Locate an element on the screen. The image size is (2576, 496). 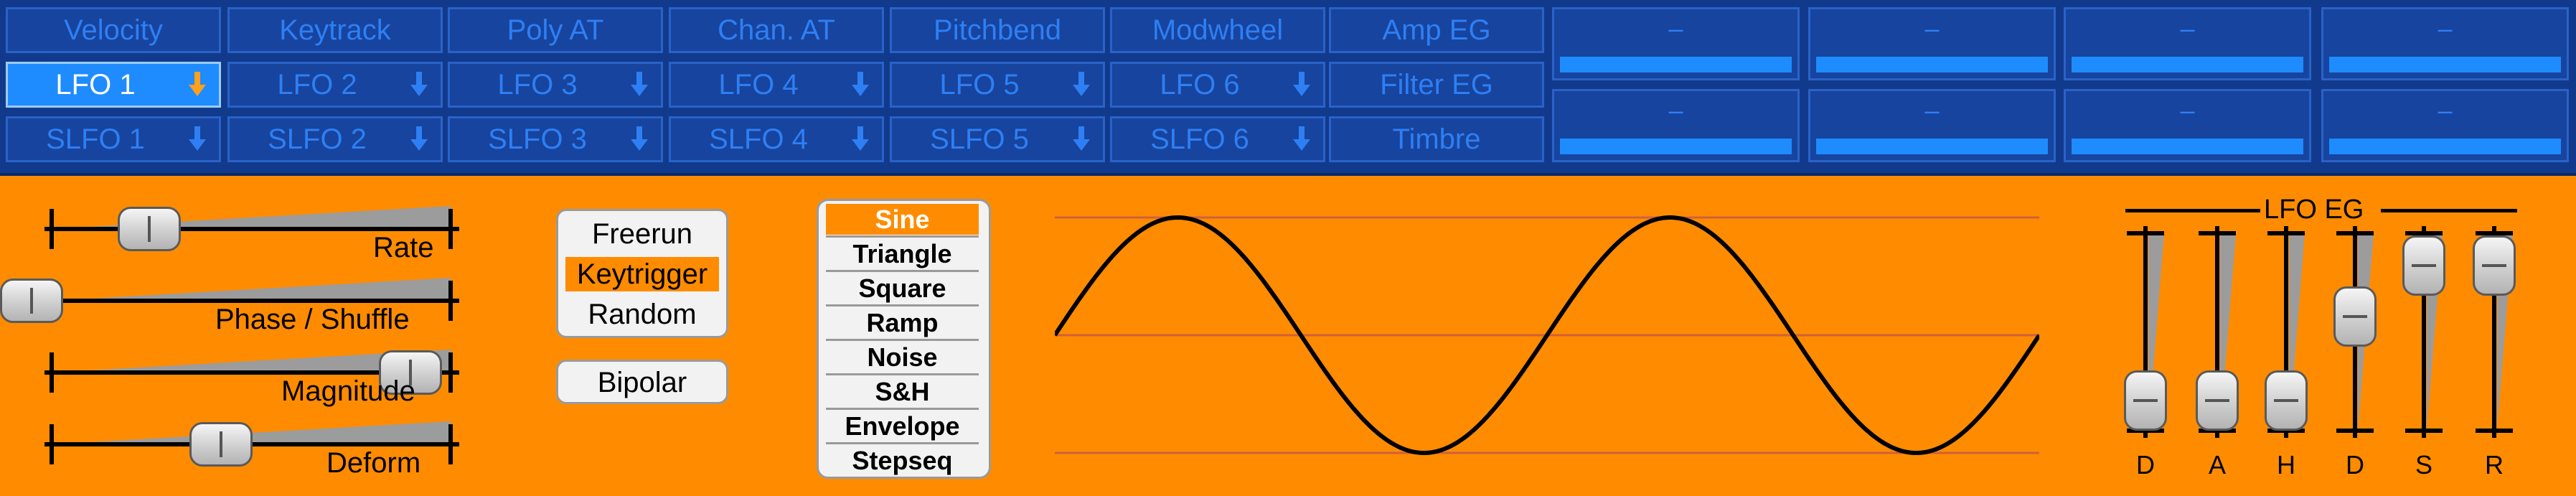
lfo-eg-title: LFO EG is located at coordinates (2314, 210).